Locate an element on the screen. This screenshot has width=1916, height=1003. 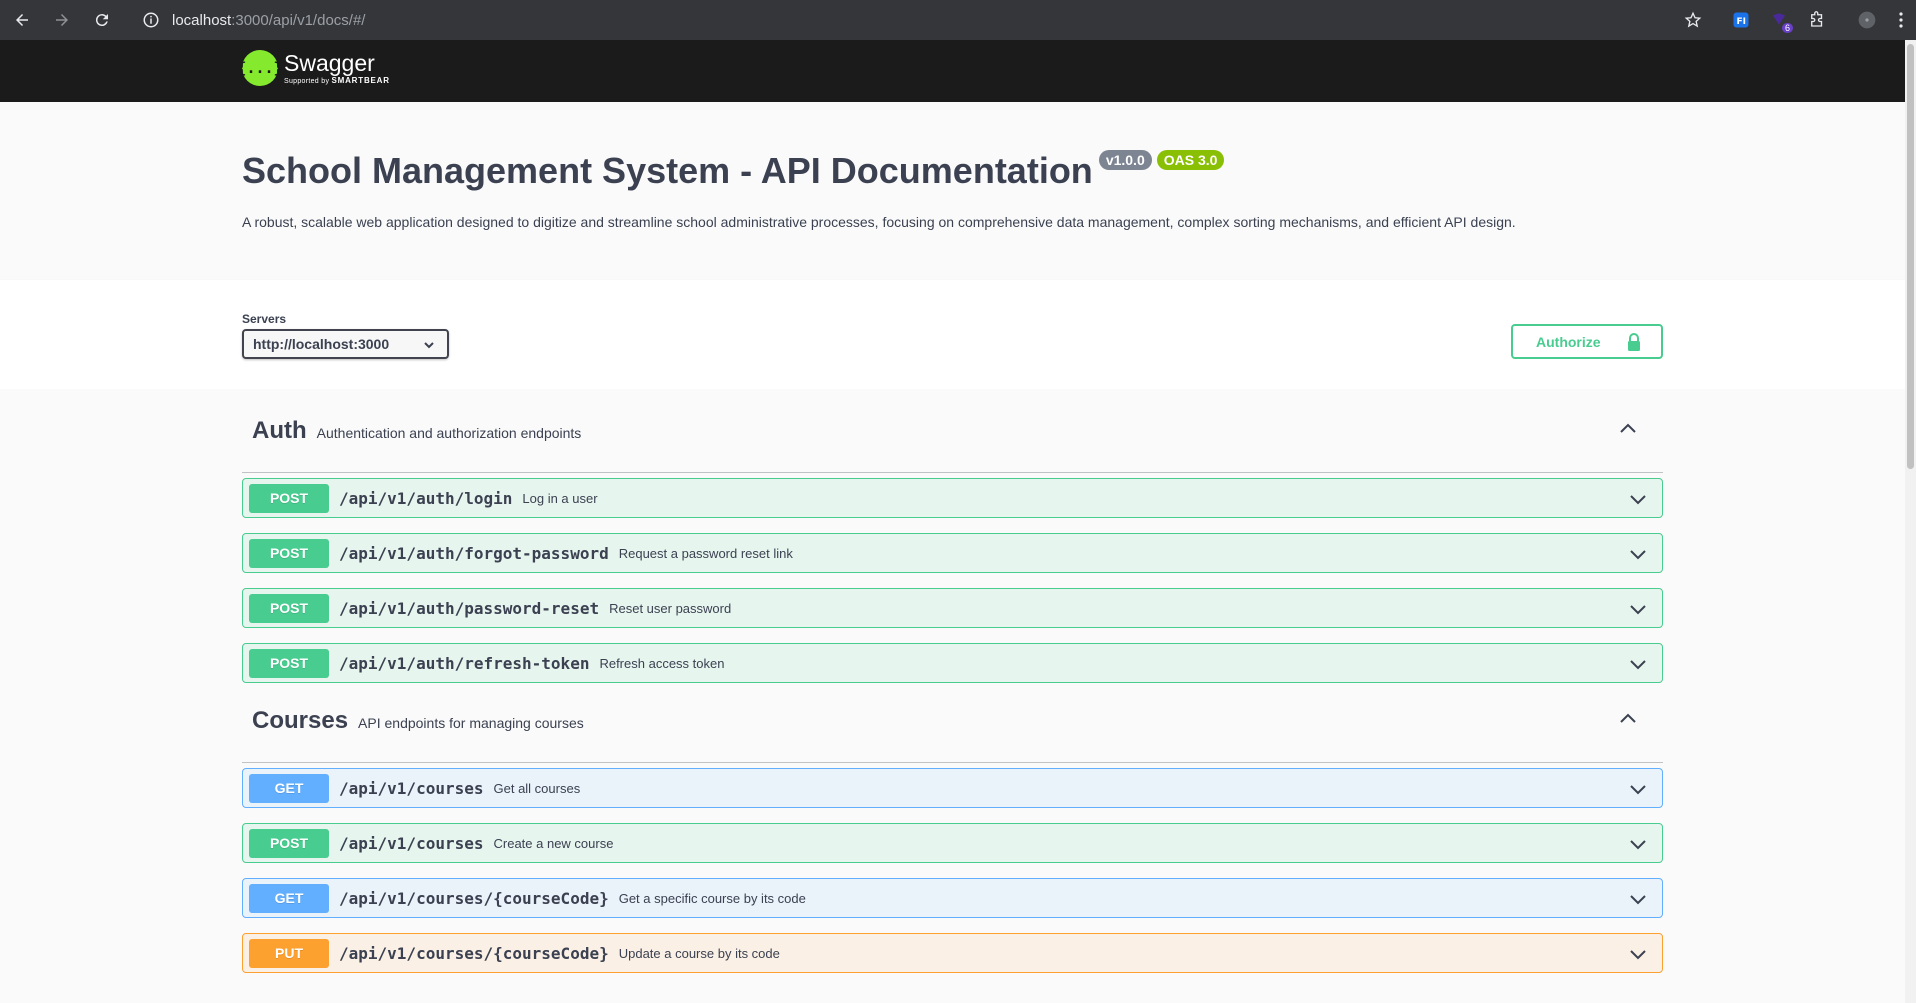
swagger-logo-icon: {...} is located at coordinates (260, 68).